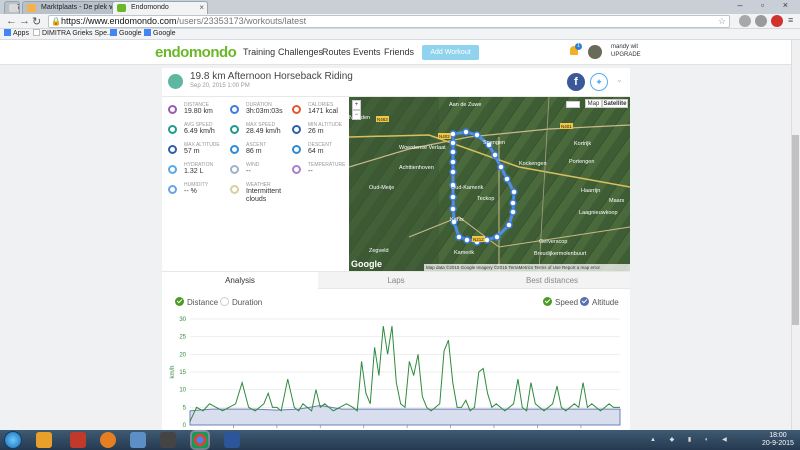 The image size is (800, 450). I want to click on toggle-distance: Distance, so click(196, 302).